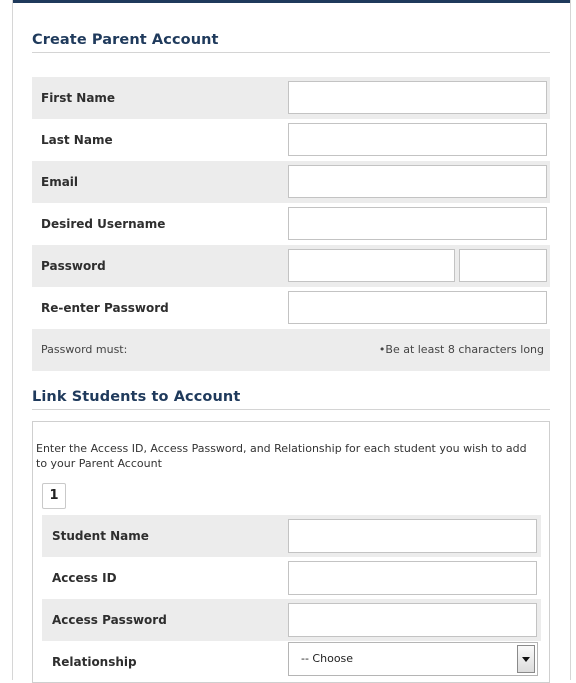 This screenshot has width=576, height=683. Describe the element at coordinates (526, 659) in the screenshot. I see `chevron-down-icon` at that location.